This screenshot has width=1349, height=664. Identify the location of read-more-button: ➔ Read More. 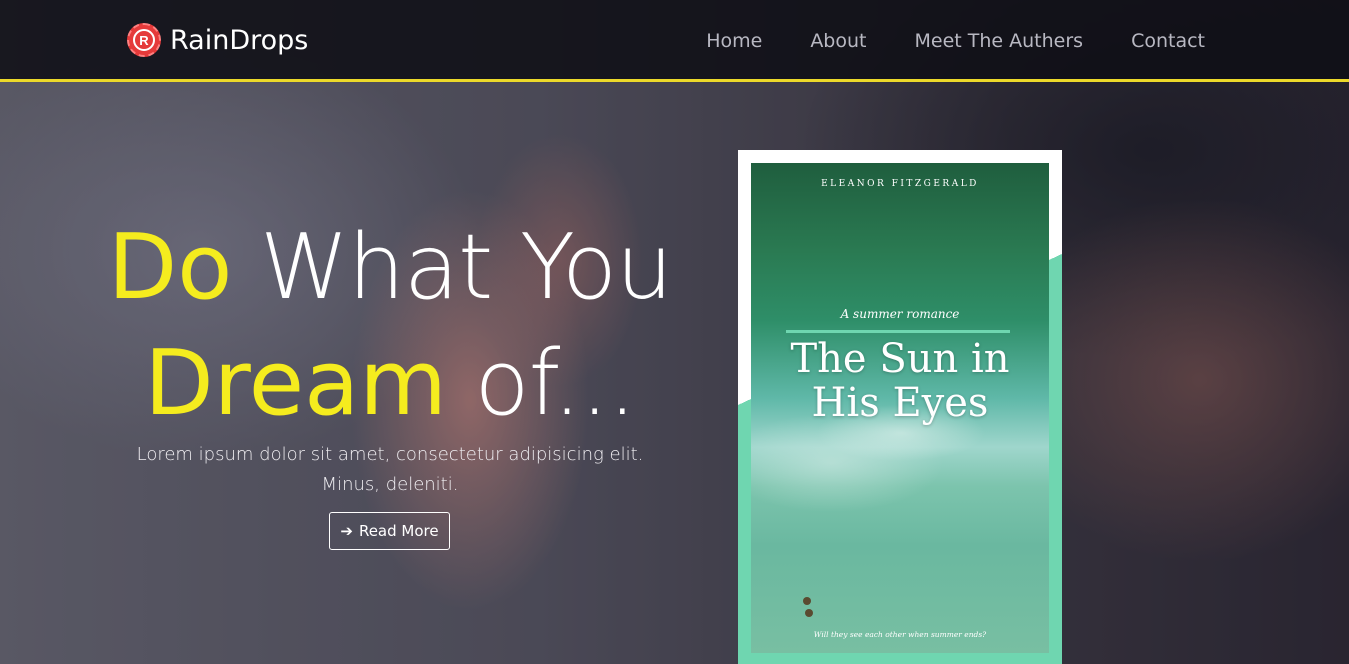
(389, 531).